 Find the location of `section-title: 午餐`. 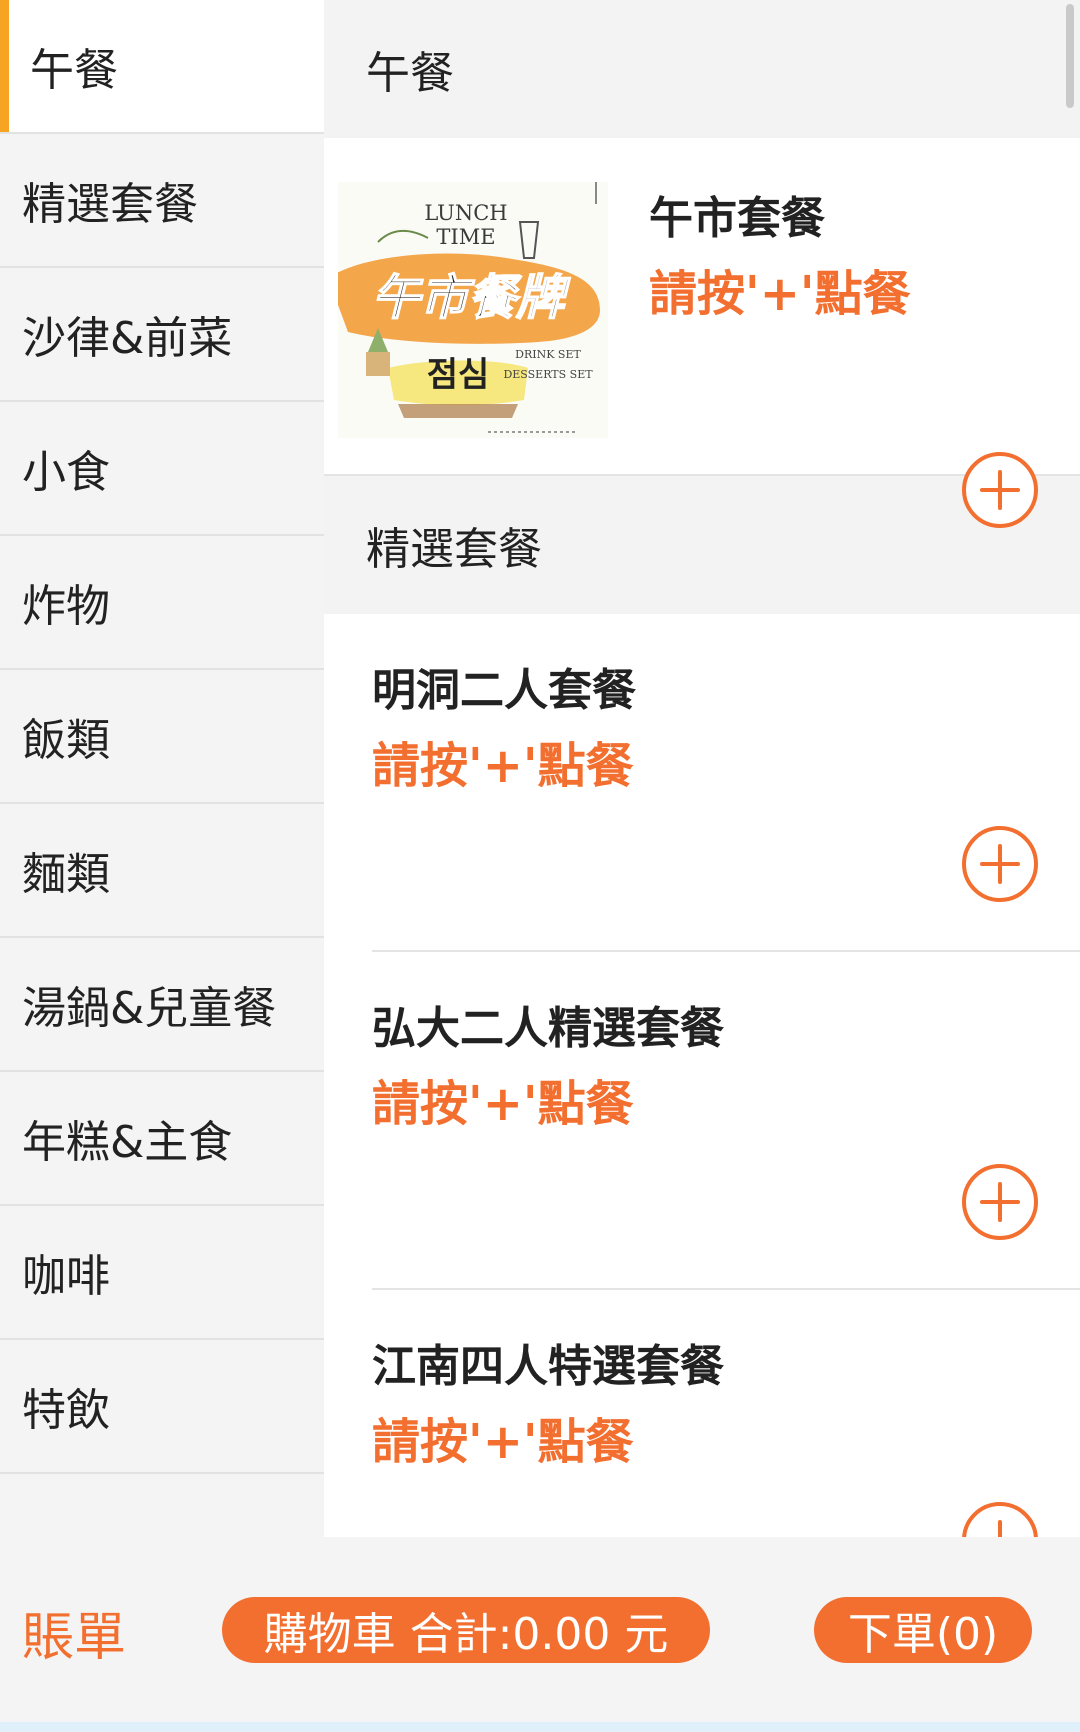

section-title: 午餐 is located at coordinates (410, 73).